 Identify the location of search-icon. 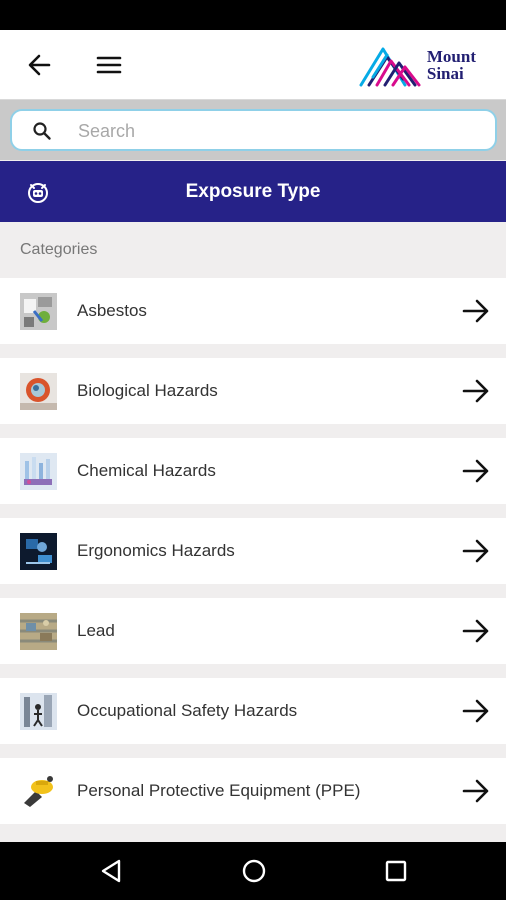
(42, 131).